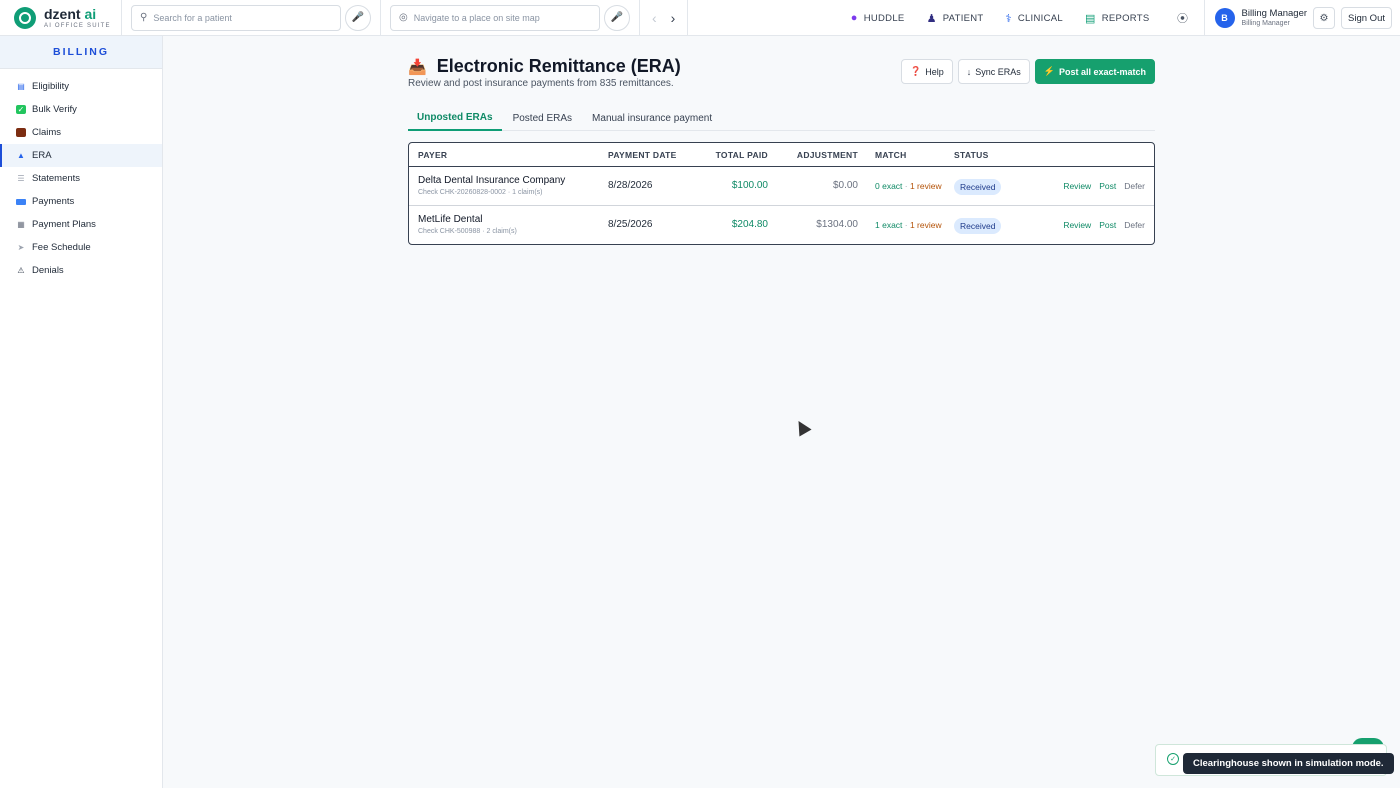 Image resolution: width=1400 pixels, height=788 pixels. Describe the element at coordinates (673, 18) in the screenshot. I see `forward-arrow-icon: ›` at that location.